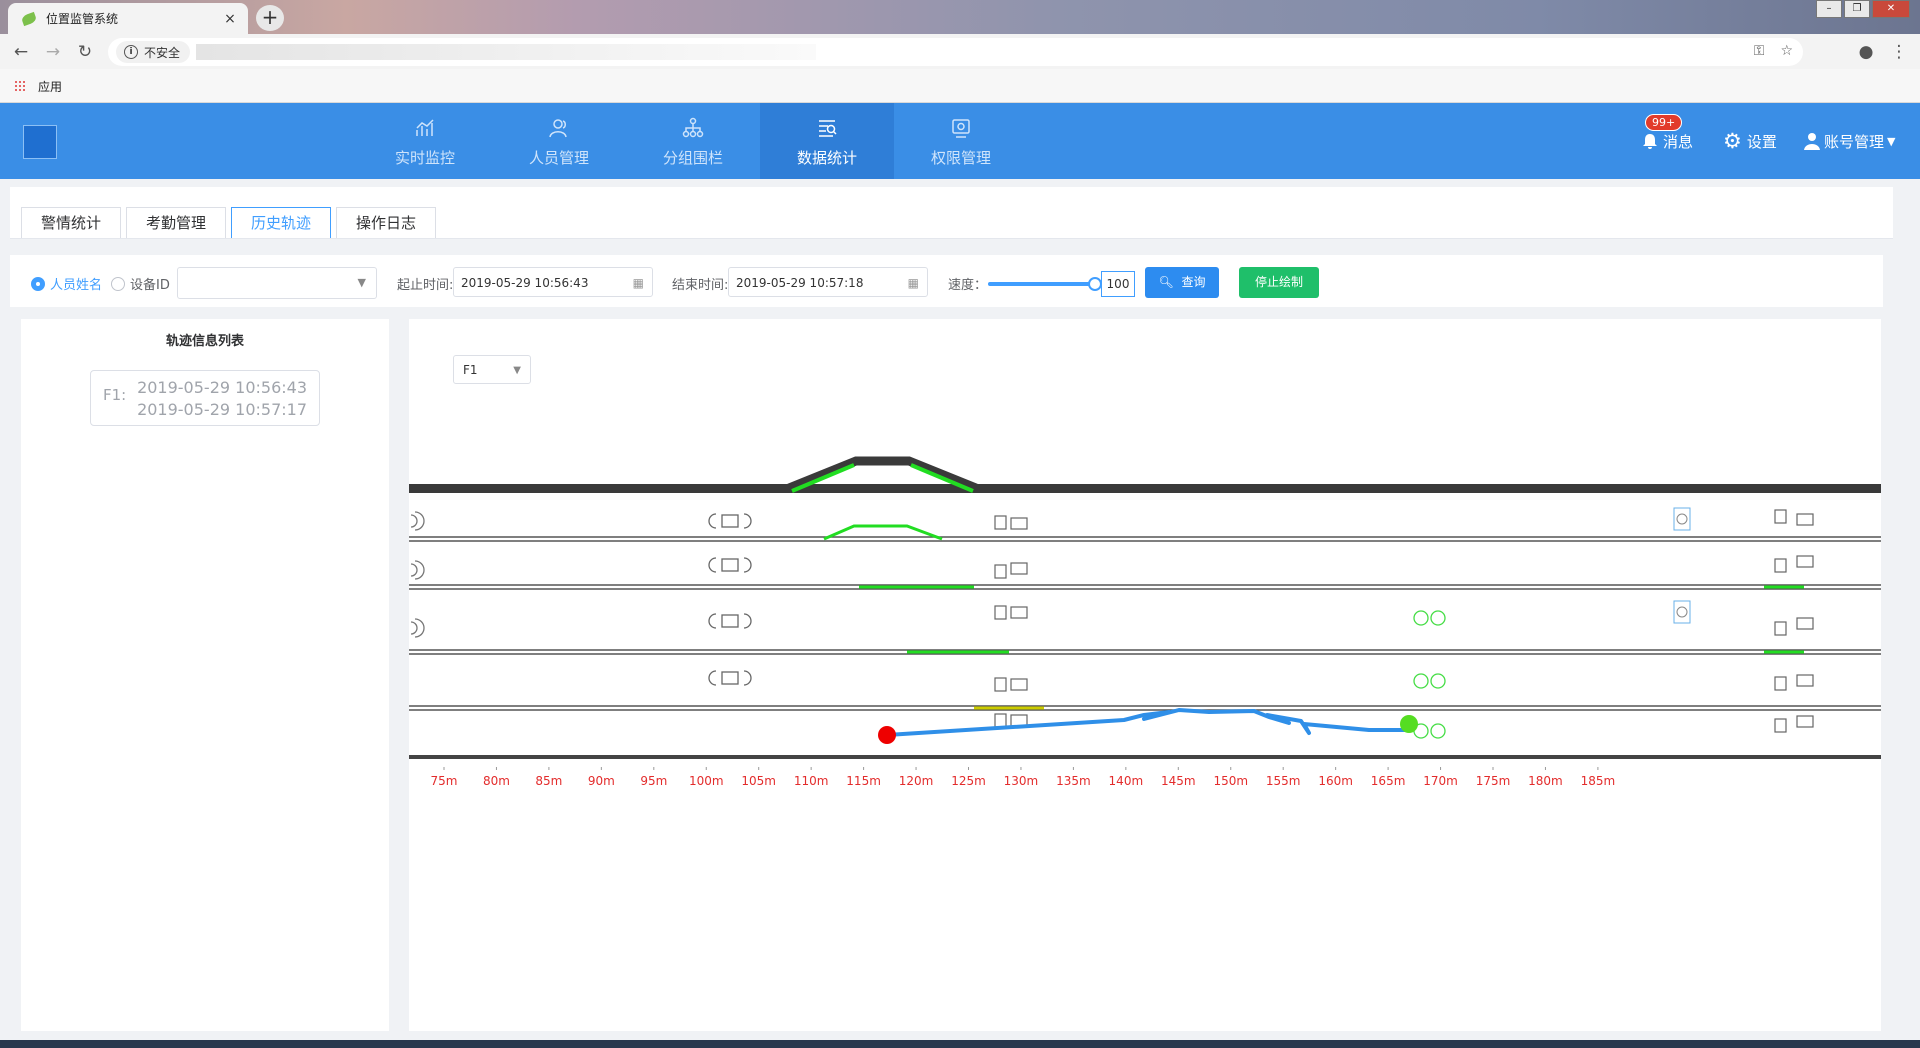  Describe the element at coordinates (386, 222) in the screenshot. I see `tab-operation-log: 操作日志` at that location.